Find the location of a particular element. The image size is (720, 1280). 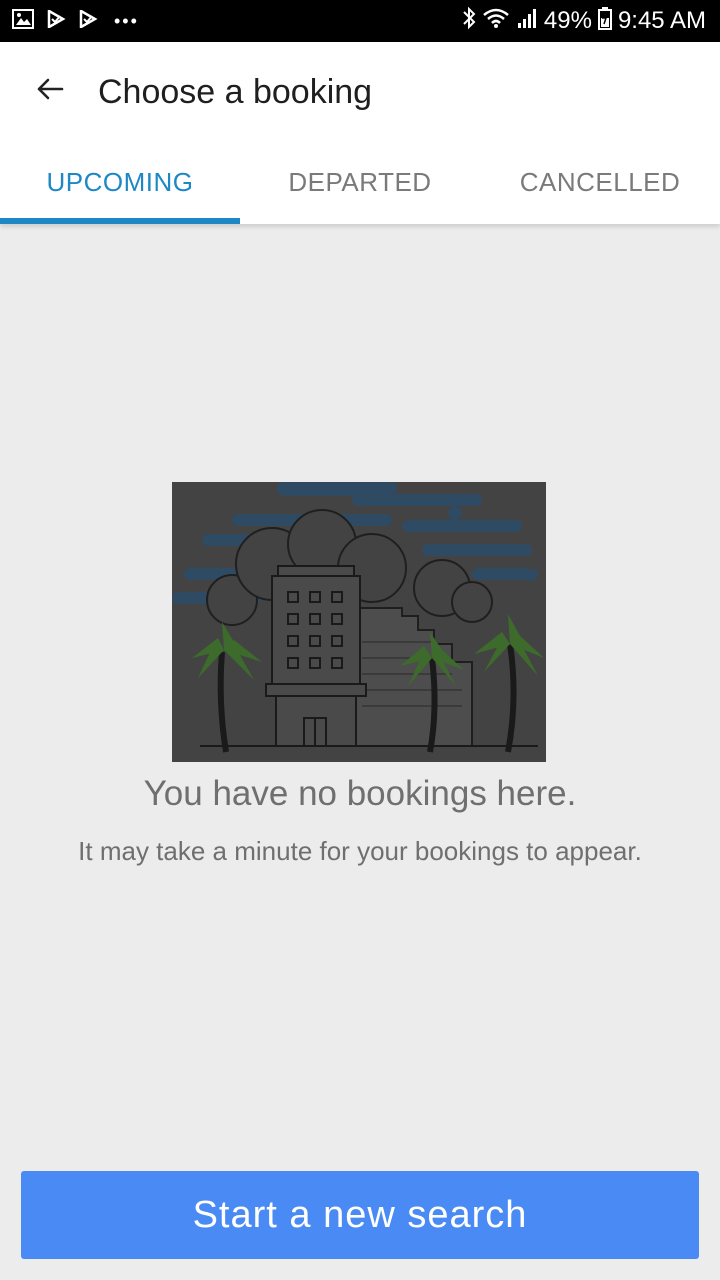

tab-departed: DEPARTED is located at coordinates (360, 182).